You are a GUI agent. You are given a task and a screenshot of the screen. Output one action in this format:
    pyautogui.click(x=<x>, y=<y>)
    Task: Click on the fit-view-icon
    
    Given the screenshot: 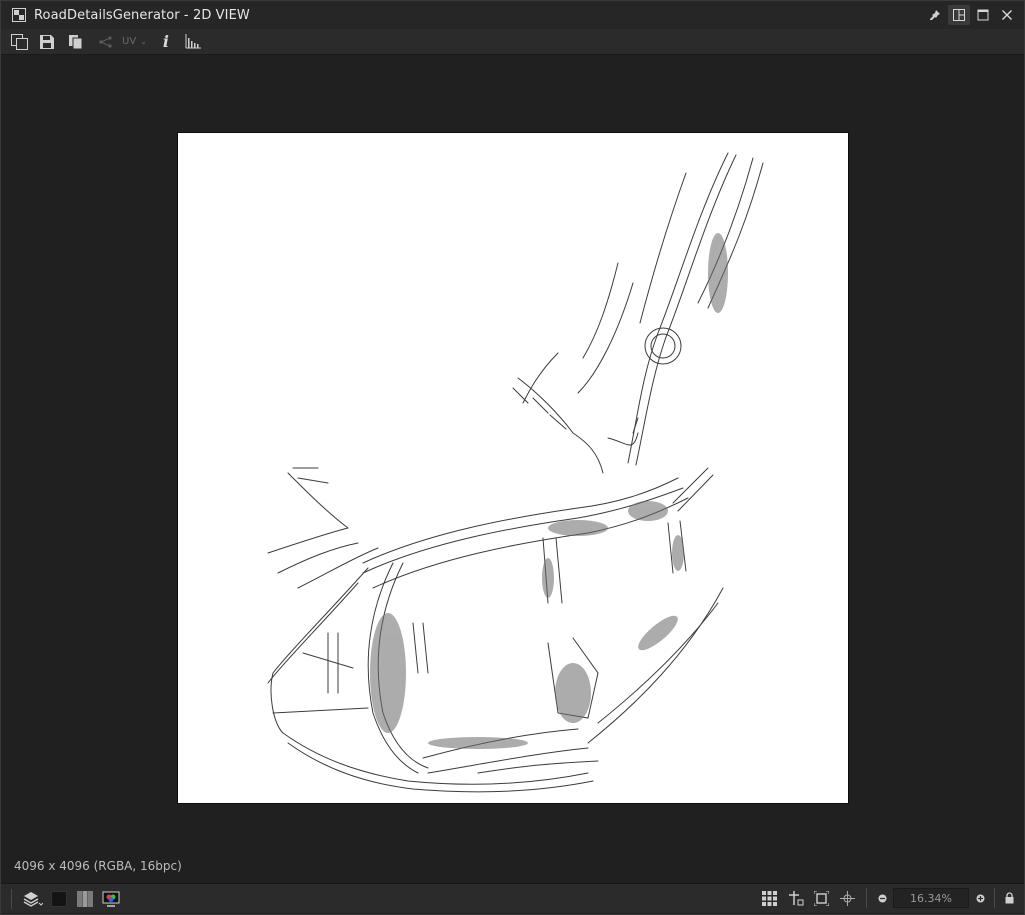 What is the action you would take?
    pyautogui.click(x=821, y=898)
    